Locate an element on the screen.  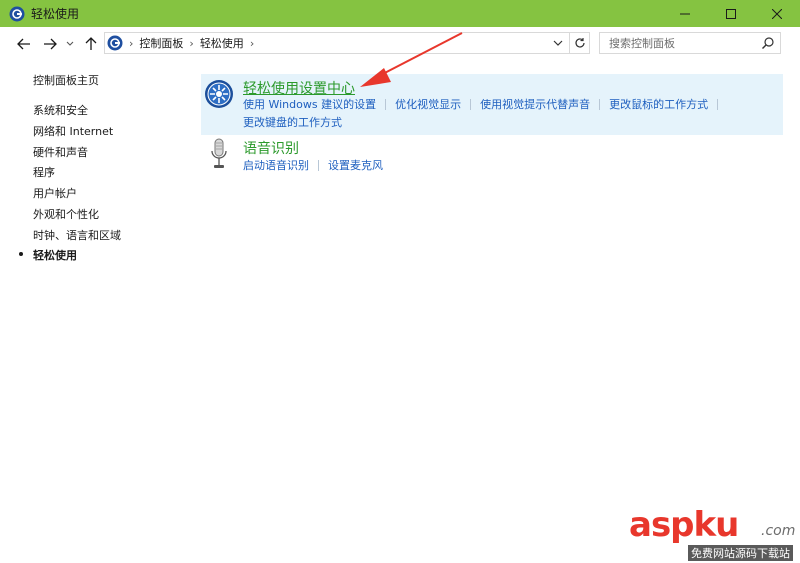
watermark: aspku .com 免费网站源码下载站 is located at coordinates (714, 534).